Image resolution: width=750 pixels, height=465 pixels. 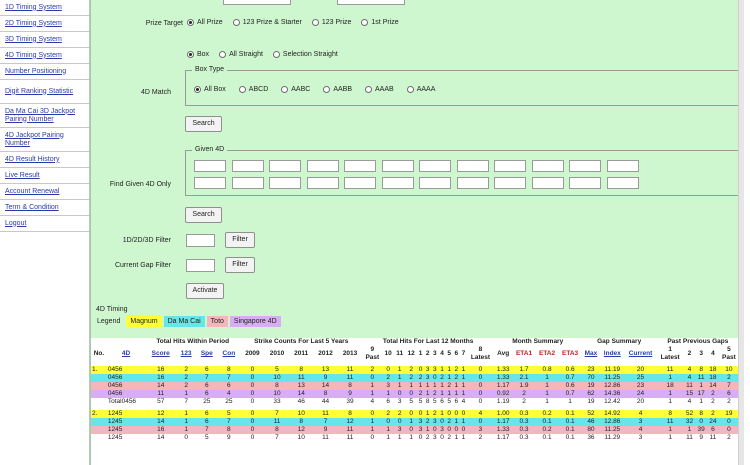 What do you see at coordinates (44, 176) in the screenshot?
I see `sidebar-item-live-result: Live Result` at bounding box center [44, 176].